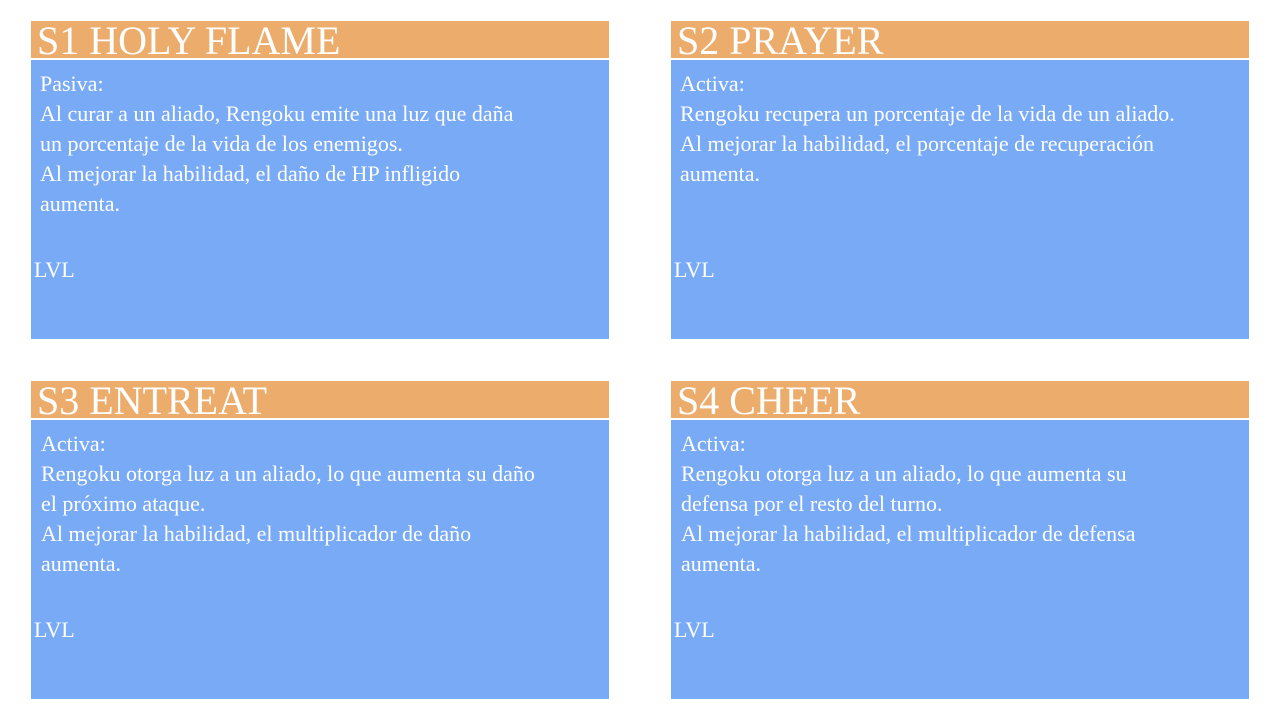  Describe the element at coordinates (320, 400) in the screenshot. I see `skill-title: S3 ENTREAT` at that location.